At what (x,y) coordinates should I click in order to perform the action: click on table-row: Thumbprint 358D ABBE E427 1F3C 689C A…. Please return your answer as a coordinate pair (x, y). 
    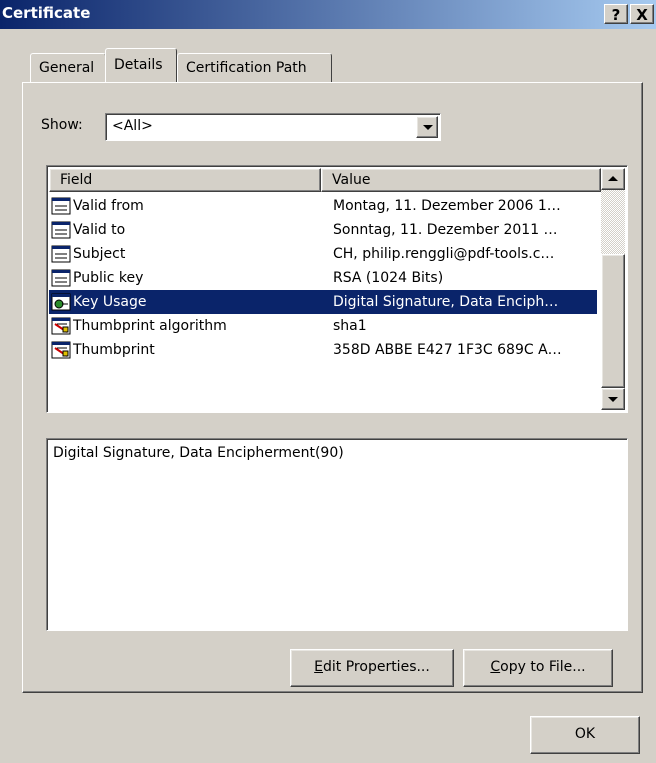
    Looking at the image, I should click on (323, 350).